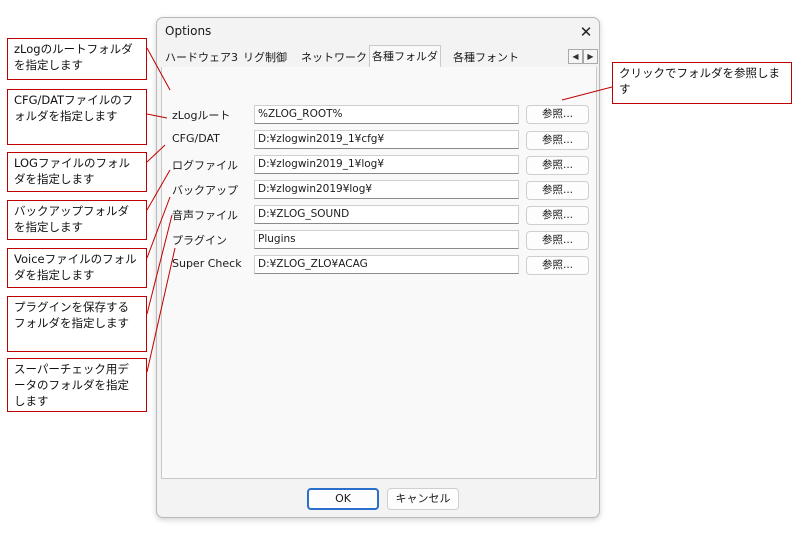 The width and height of the screenshot is (802, 538). What do you see at coordinates (158, 190) in the screenshot?
I see `leader-backup` at bounding box center [158, 190].